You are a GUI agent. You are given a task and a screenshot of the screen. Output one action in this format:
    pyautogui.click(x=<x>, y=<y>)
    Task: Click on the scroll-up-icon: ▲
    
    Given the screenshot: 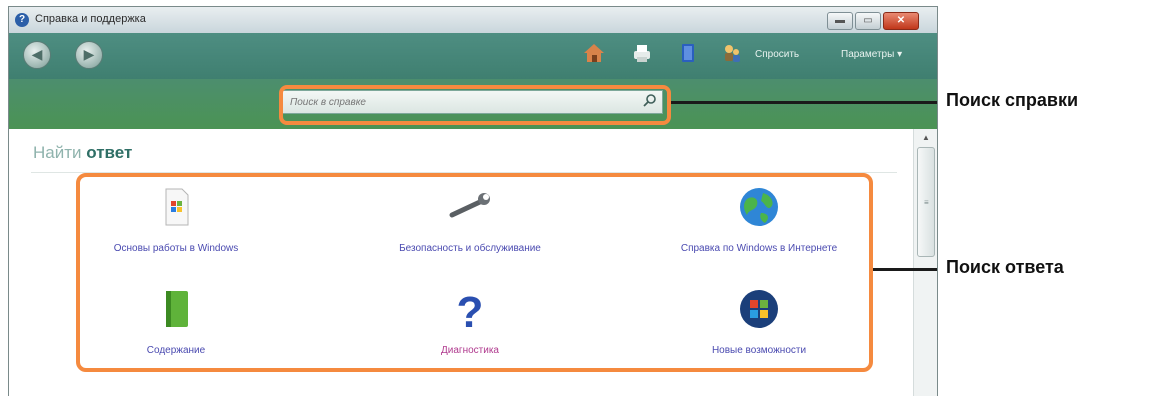 What is the action you would take?
    pyautogui.click(x=926, y=137)
    